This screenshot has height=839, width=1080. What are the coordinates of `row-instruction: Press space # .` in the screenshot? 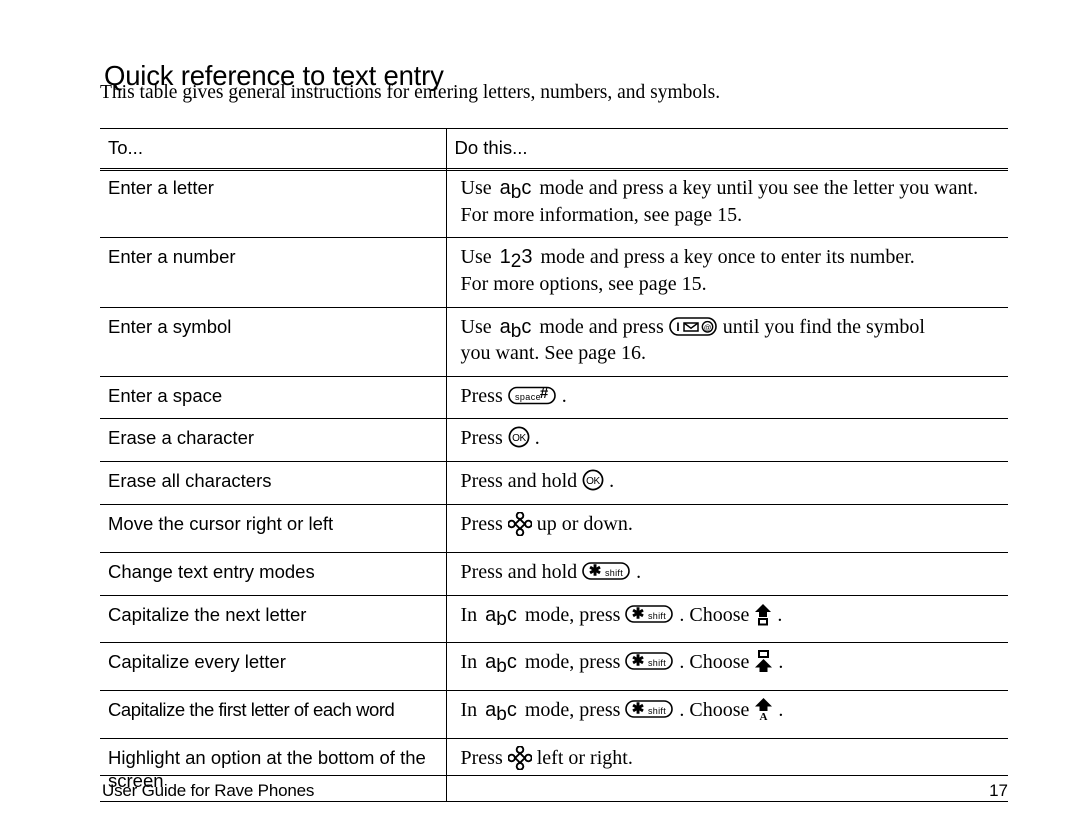 It's located at (728, 398).